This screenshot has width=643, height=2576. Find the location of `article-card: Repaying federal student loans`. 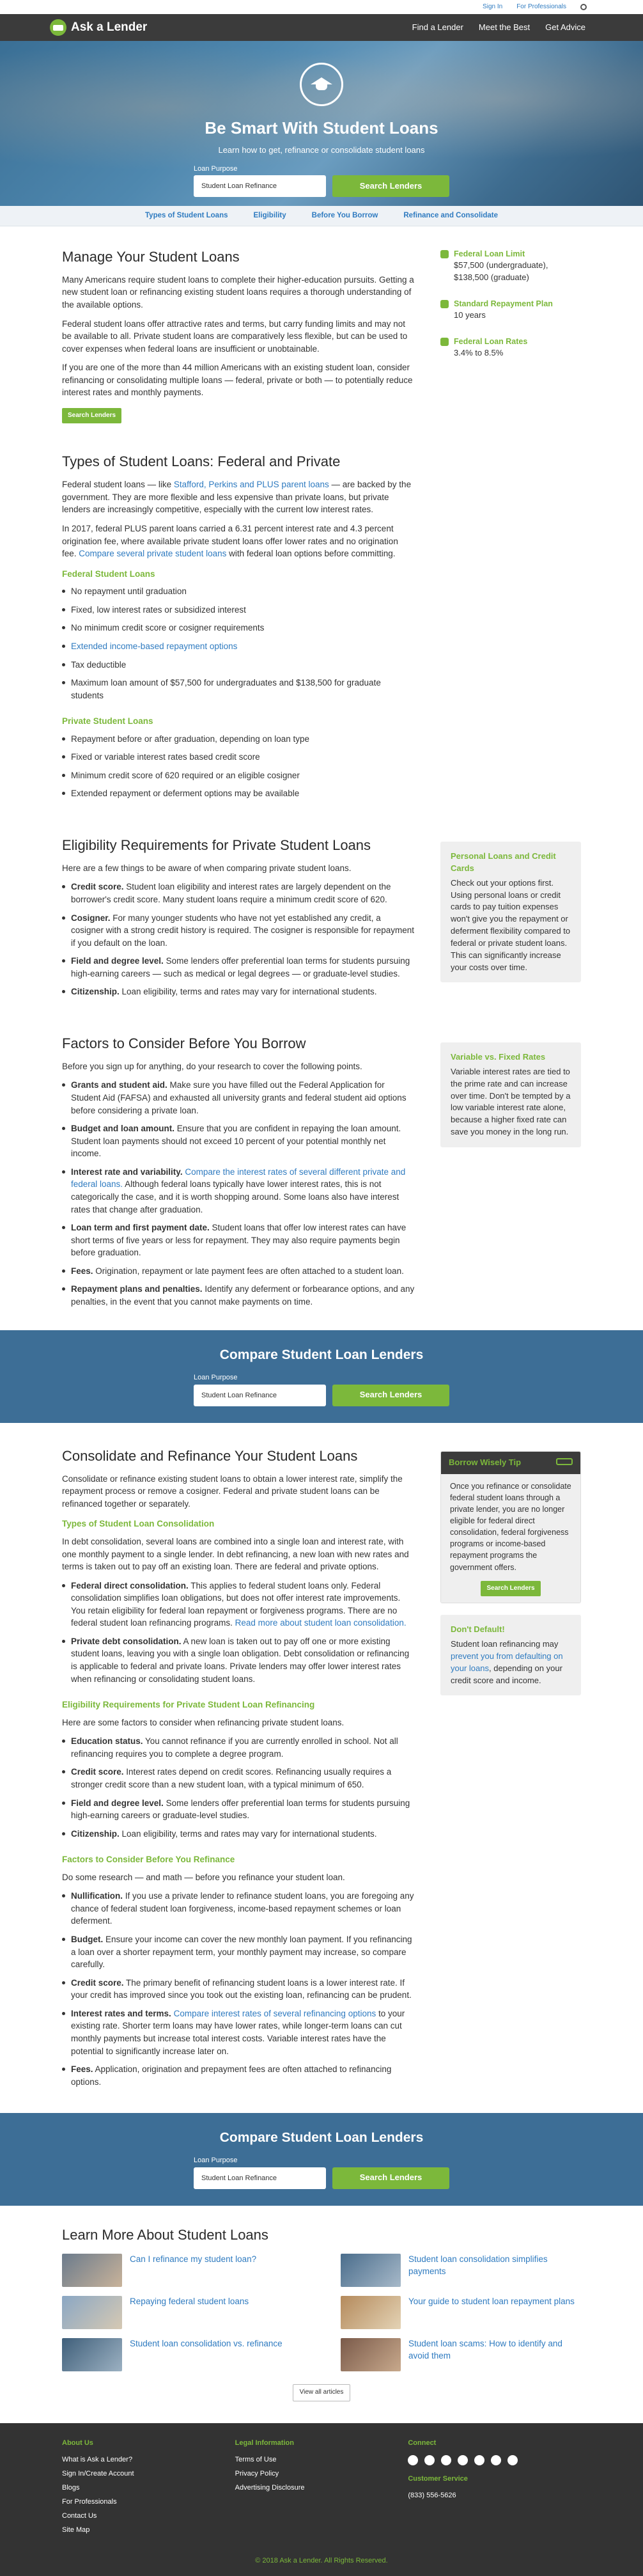

article-card: Repaying federal student loans is located at coordinates (182, 2313).